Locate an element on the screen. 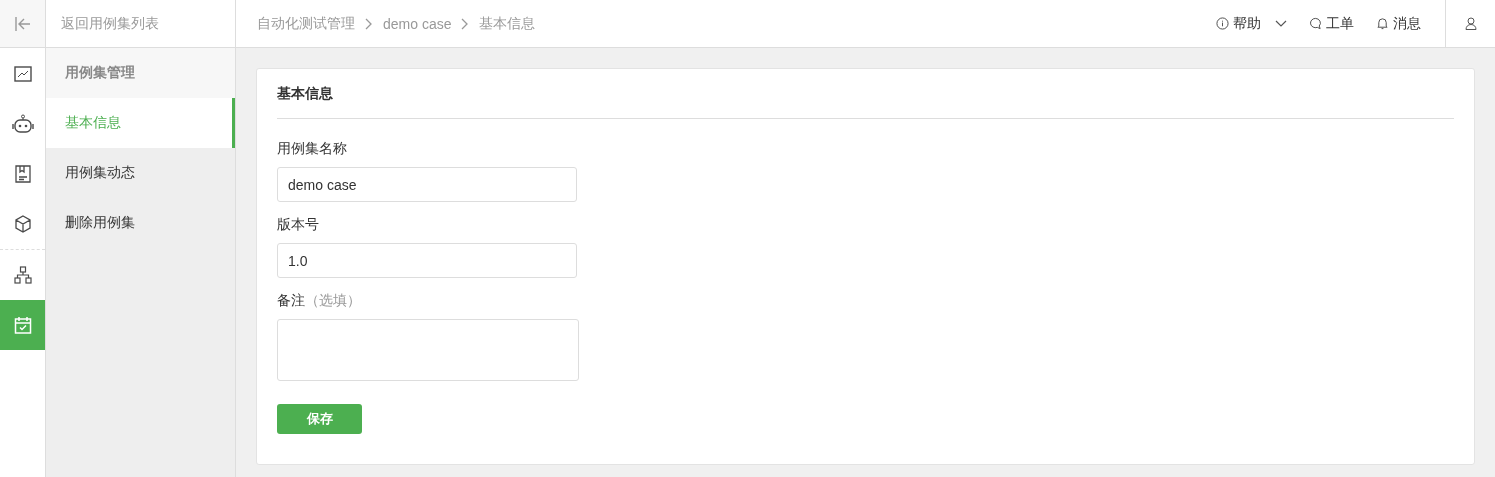  collapse-icon is located at coordinates (22, 23).